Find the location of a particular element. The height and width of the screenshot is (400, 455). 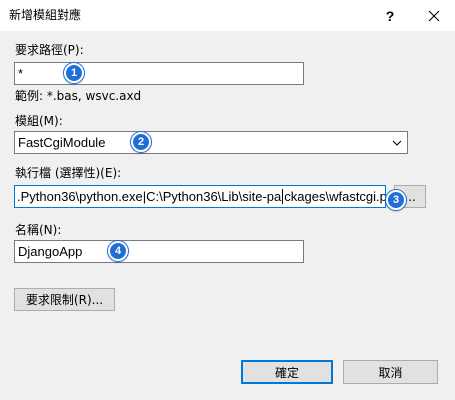

close-icon is located at coordinates (434, 15).